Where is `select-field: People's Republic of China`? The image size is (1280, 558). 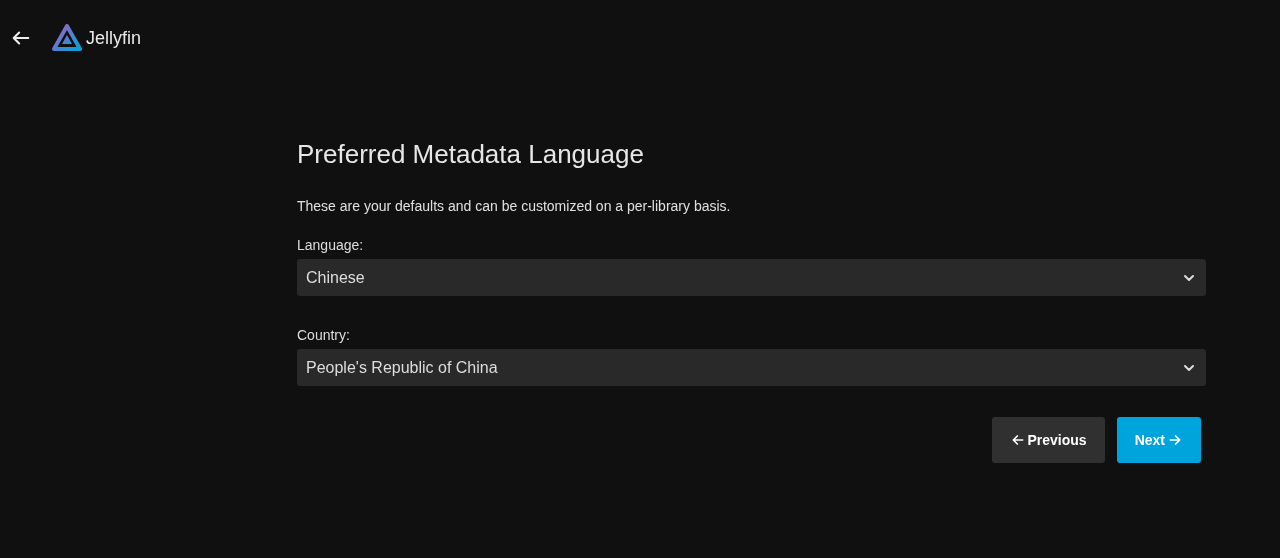
select-field: People's Republic of China is located at coordinates (751, 367).